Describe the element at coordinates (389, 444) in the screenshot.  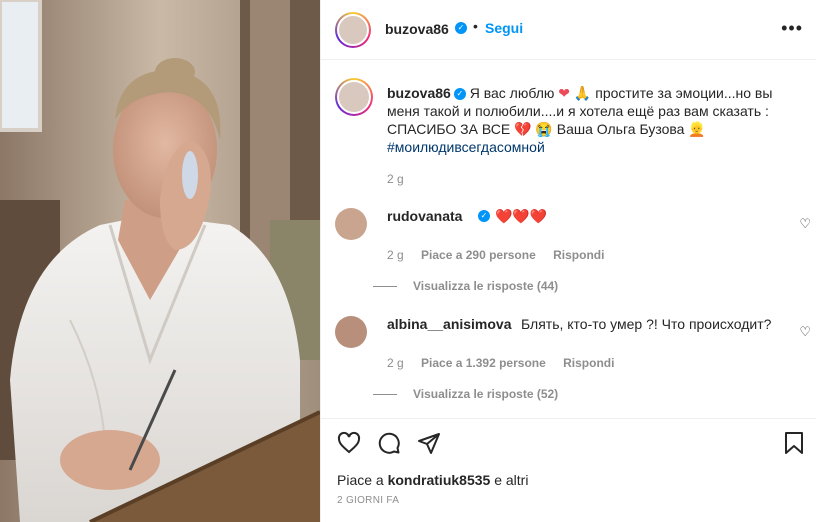
I see `comment-icon` at that location.